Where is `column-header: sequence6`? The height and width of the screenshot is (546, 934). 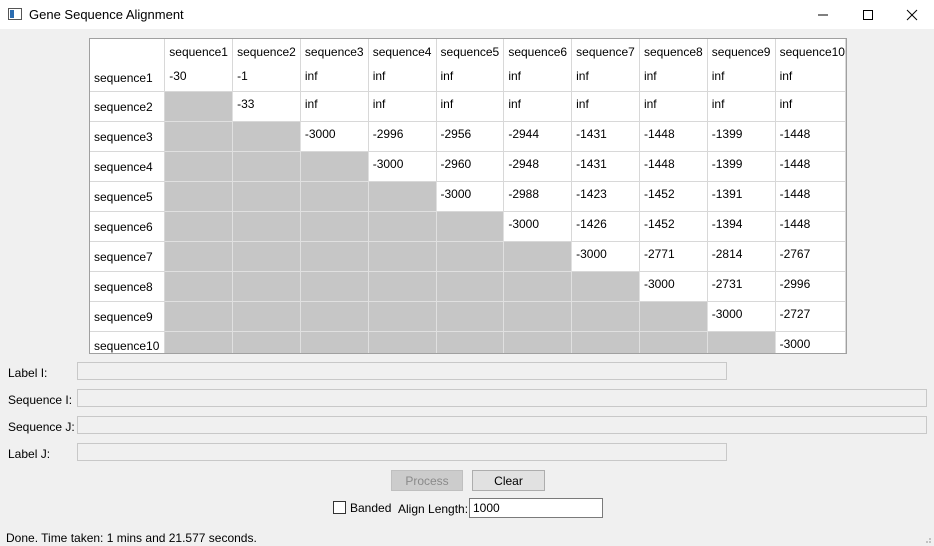
column-header: sequence6 is located at coordinates (538, 51).